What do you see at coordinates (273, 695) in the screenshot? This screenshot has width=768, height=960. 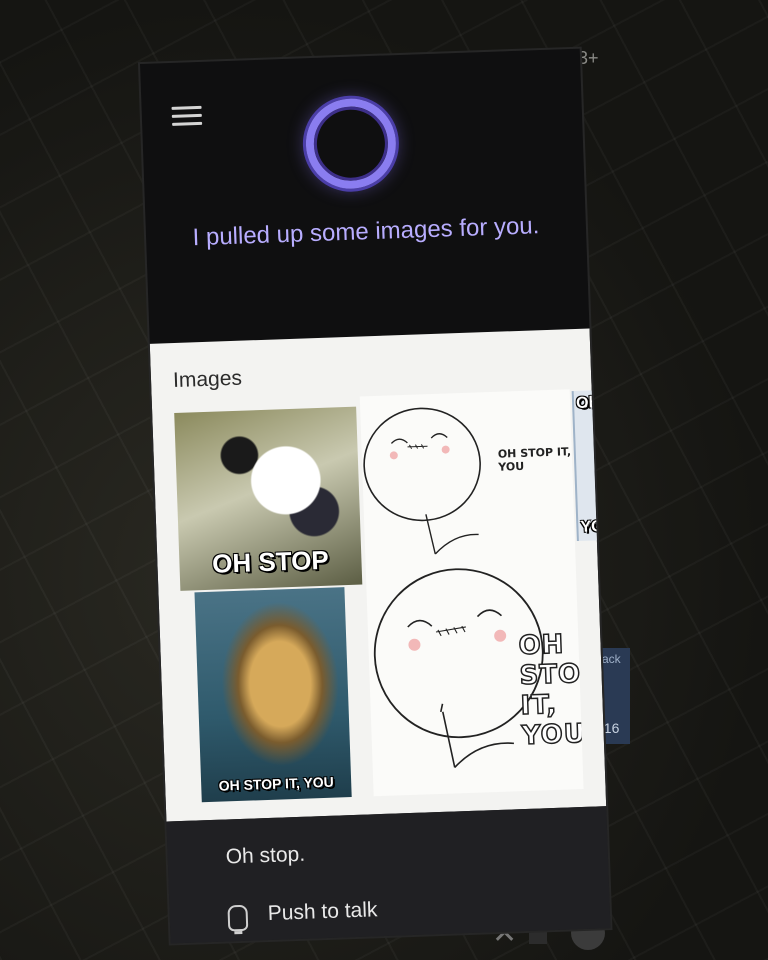 I see `image-result-otter: OH STOP IT, YOU` at bounding box center [273, 695].